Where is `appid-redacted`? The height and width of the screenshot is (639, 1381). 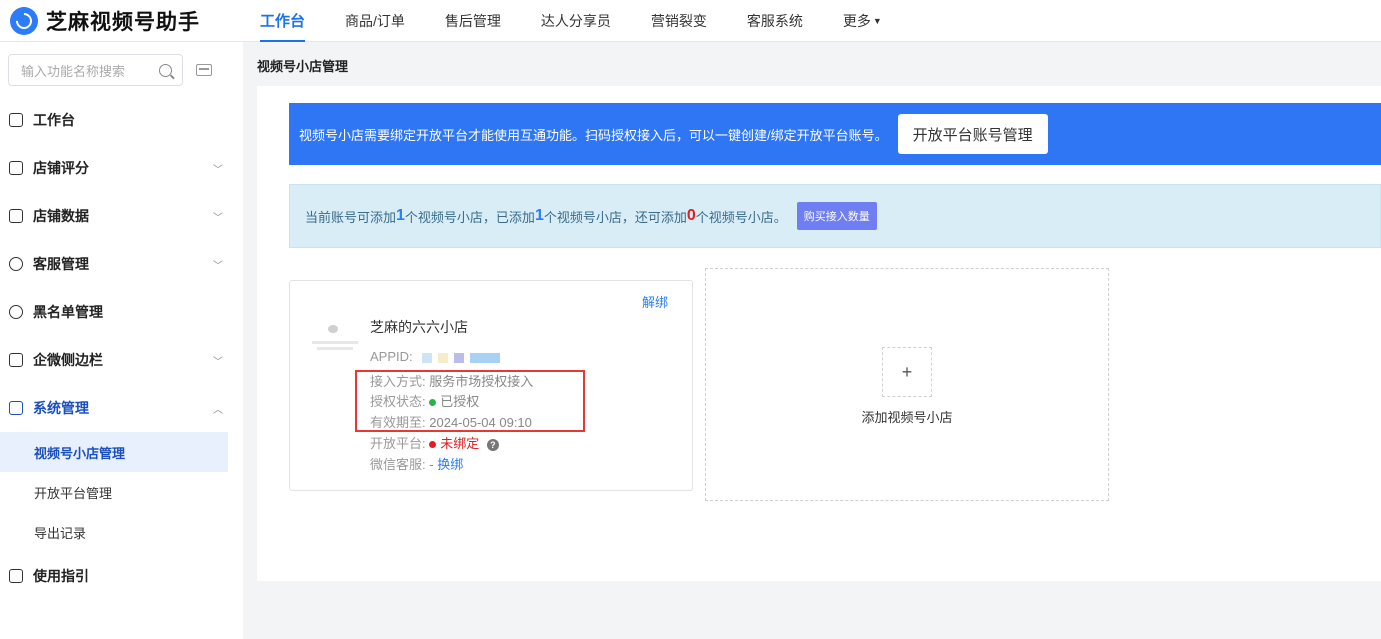
appid-redacted is located at coordinates (461, 357).